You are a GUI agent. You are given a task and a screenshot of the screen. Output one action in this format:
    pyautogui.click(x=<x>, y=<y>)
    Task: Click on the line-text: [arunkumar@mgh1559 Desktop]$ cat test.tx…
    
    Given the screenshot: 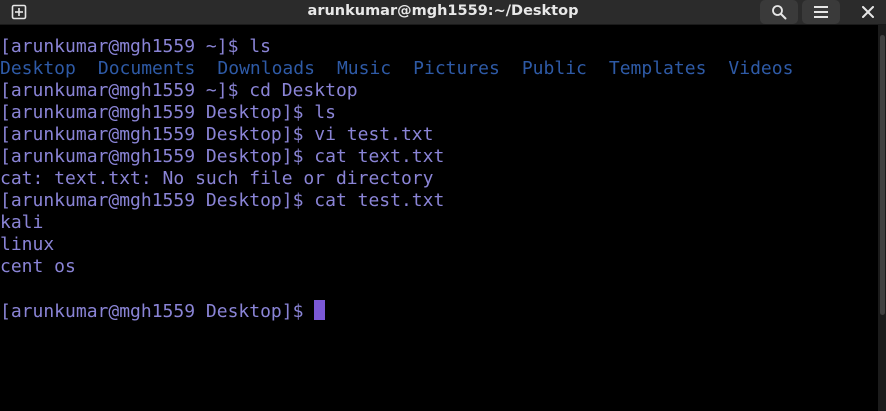 What is the action you would take?
    pyautogui.click(x=222, y=200)
    